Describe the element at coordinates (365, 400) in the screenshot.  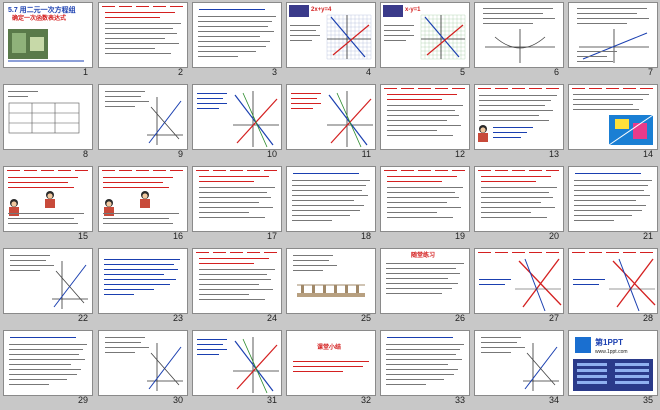
I see `slide-number: 32` at that location.